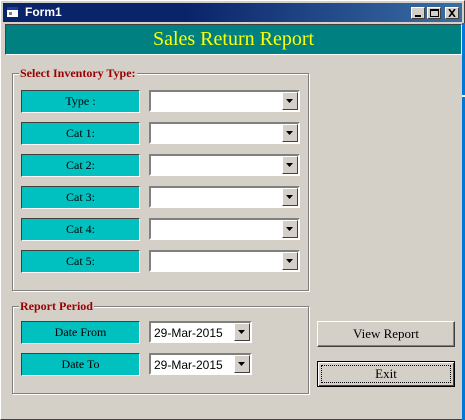 This screenshot has height=420, width=465. What do you see at coordinates (80, 261) in the screenshot?
I see `cat5-label: Cat 5:` at bounding box center [80, 261].